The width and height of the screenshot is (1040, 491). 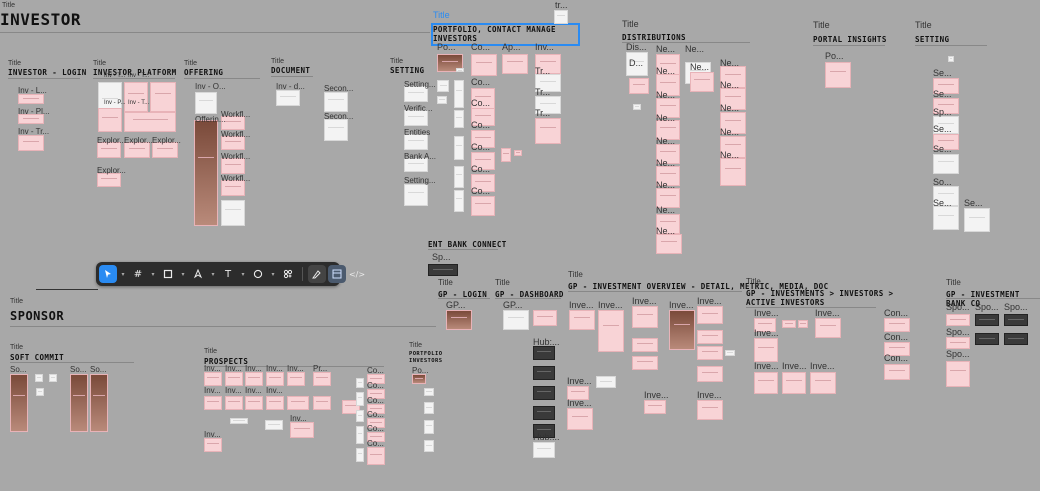 What do you see at coordinates (850, 39) in the screenshot?
I see `portal-insights-header: PORTAL INSIGHTS` at bounding box center [850, 39].